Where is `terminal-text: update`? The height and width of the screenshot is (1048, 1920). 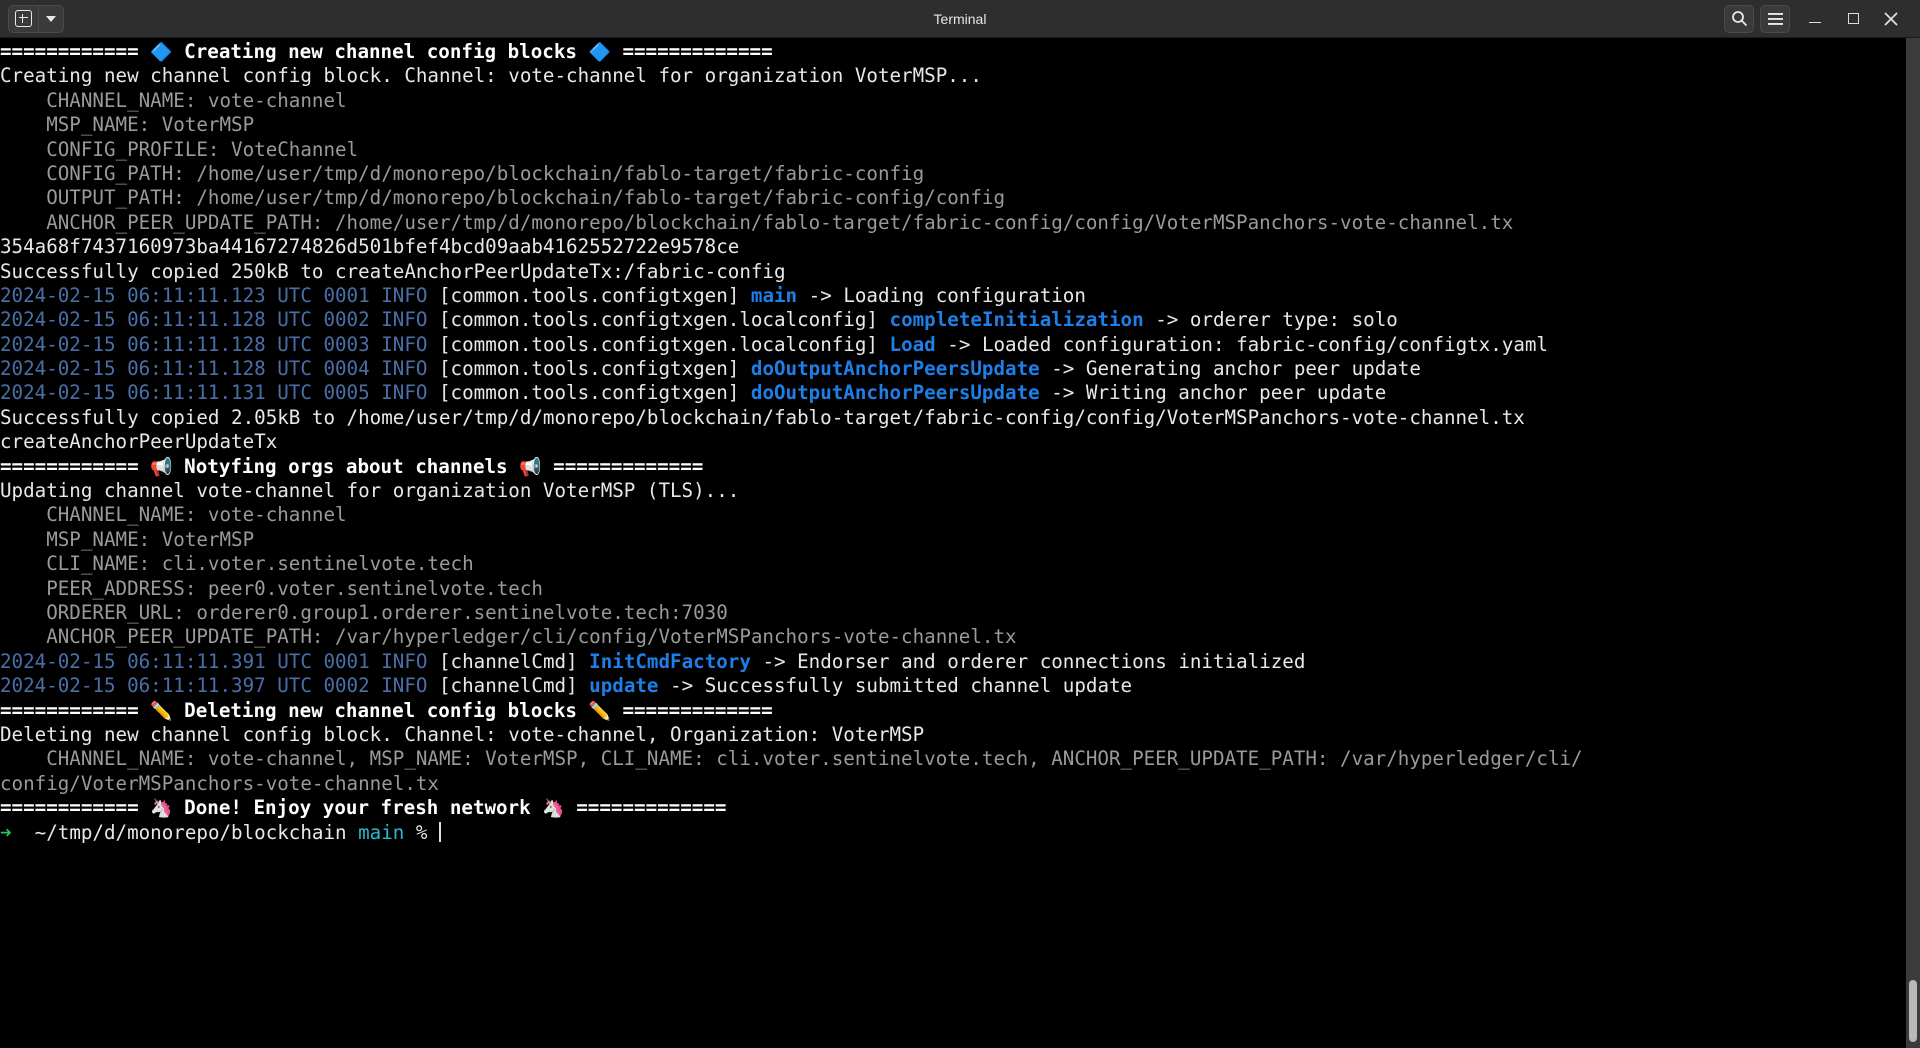 terminal-text: update is located at coordinates (624, 686).